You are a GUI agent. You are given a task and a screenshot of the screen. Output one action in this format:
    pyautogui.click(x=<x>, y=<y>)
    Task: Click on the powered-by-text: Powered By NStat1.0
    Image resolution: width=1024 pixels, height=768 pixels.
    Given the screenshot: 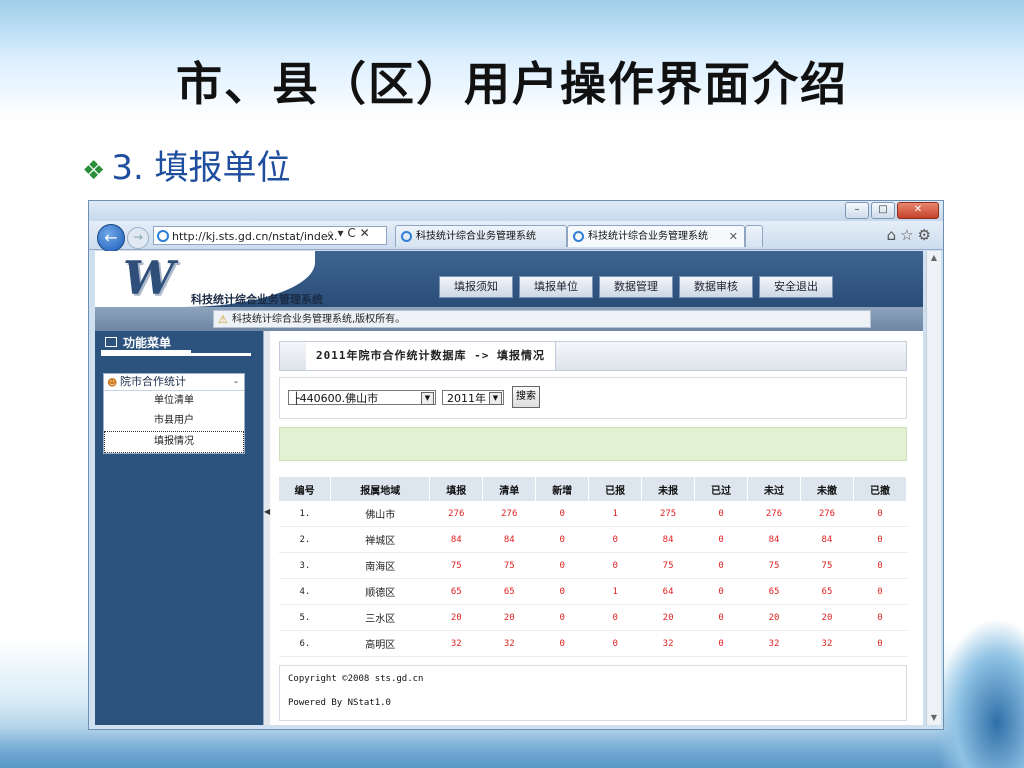 What is the action you would take?
    pyautogui.click(x=339, y=703)
    